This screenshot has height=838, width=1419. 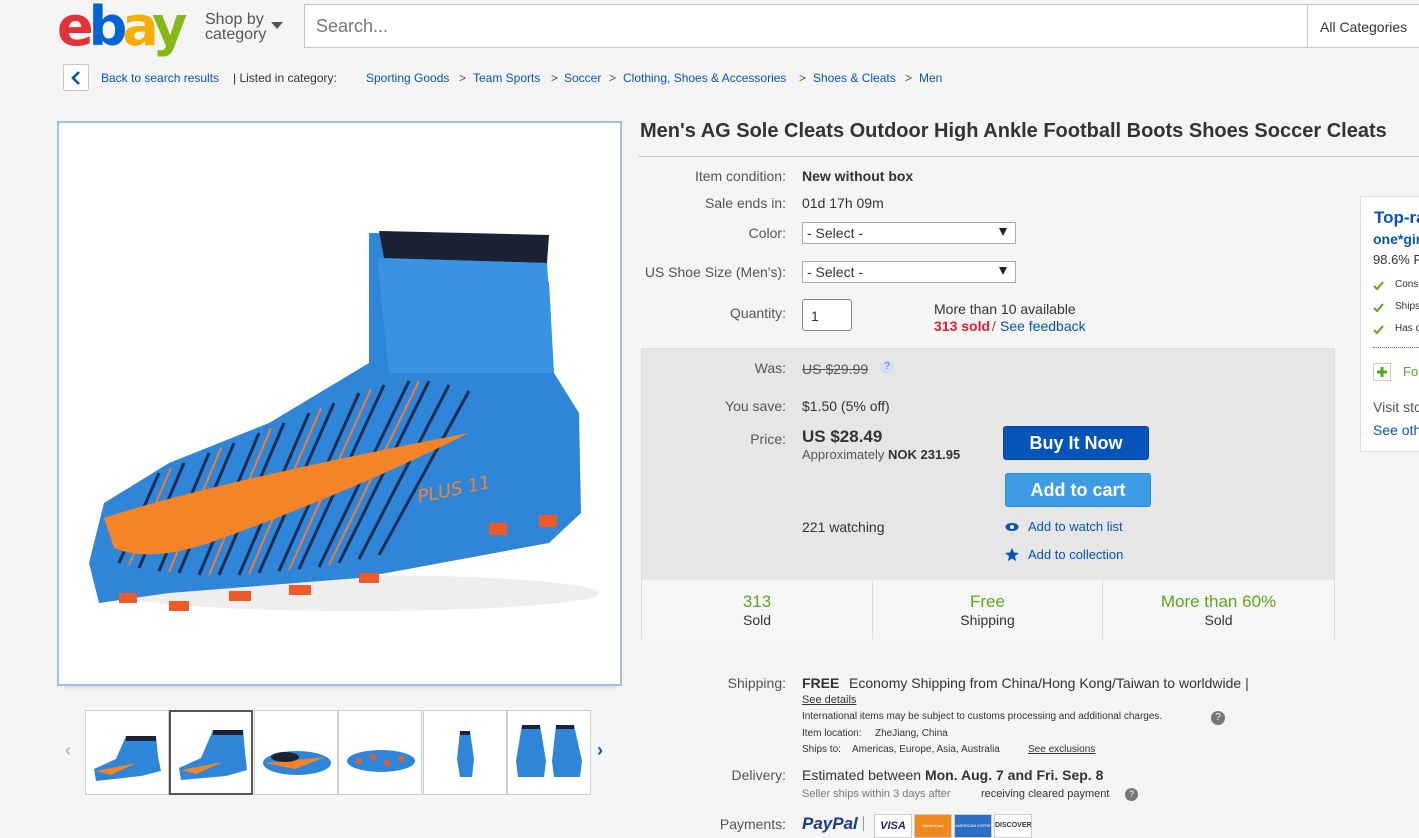 I want to click on see-exclusions-link: See exclusions, so click(x=1061, y=749).